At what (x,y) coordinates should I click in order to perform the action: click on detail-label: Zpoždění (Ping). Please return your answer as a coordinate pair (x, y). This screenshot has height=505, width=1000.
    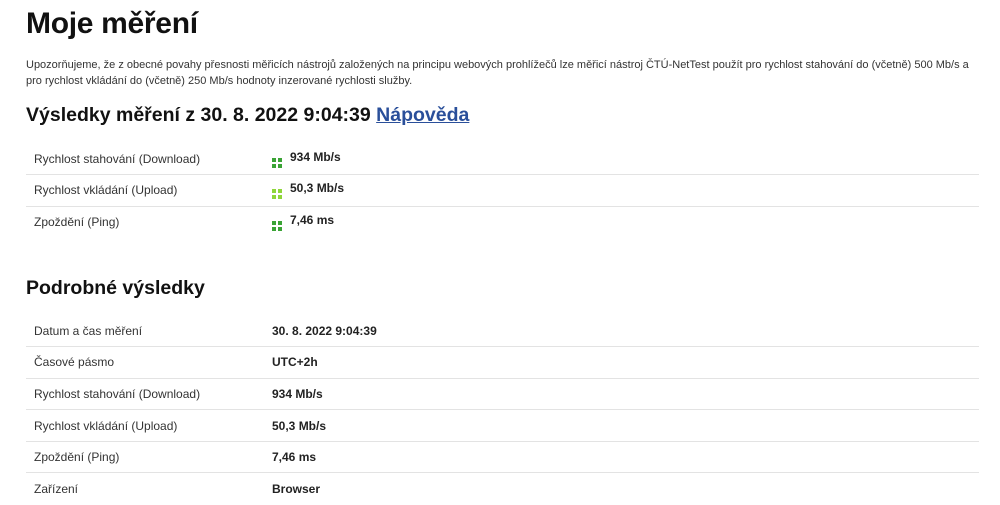
    Looking at the image, I should click on (77, 457).